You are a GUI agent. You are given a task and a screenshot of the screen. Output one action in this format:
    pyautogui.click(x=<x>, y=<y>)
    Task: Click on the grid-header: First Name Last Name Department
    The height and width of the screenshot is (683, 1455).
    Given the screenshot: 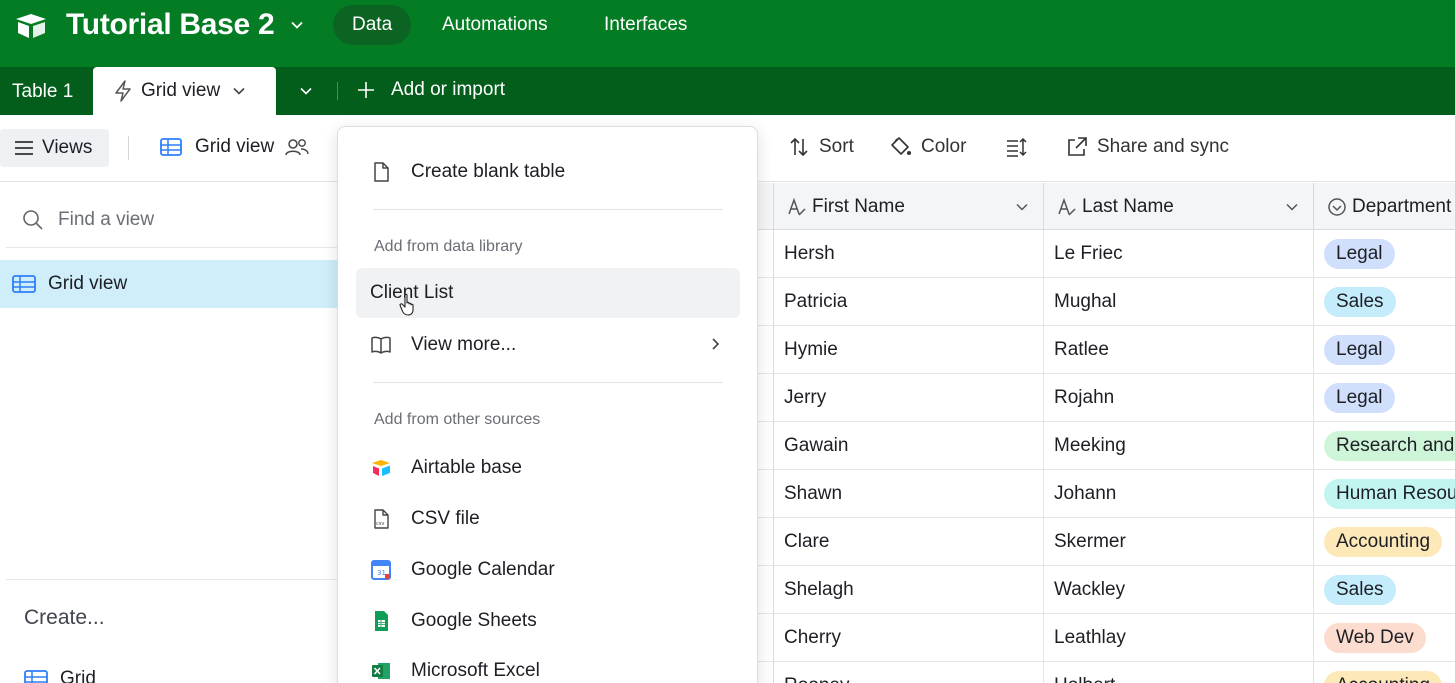 What is the action you would take?
    pyautogui.click(x=1106, y=206)
    